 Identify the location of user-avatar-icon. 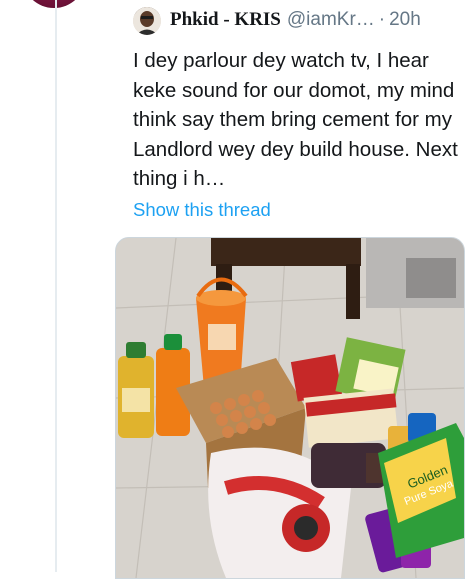
(147, 21).